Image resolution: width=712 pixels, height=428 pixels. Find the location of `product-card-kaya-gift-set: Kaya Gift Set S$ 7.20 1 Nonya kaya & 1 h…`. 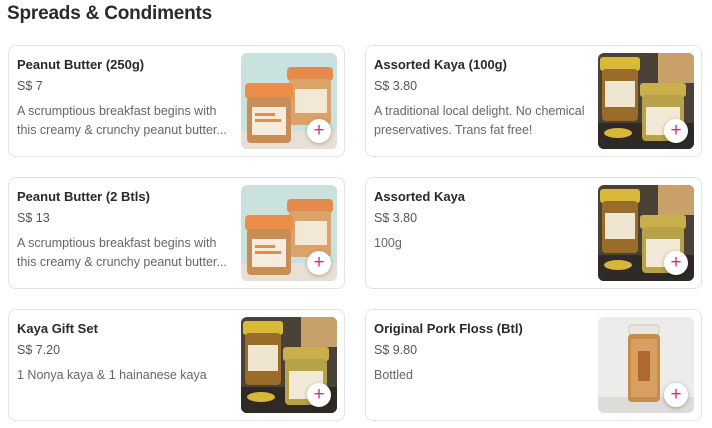

product-card-kaya-gift-set: Kaya Gift Set S$ 7.20 1 Nonya kaya & 1 h… is located at coordinates (176, 365).